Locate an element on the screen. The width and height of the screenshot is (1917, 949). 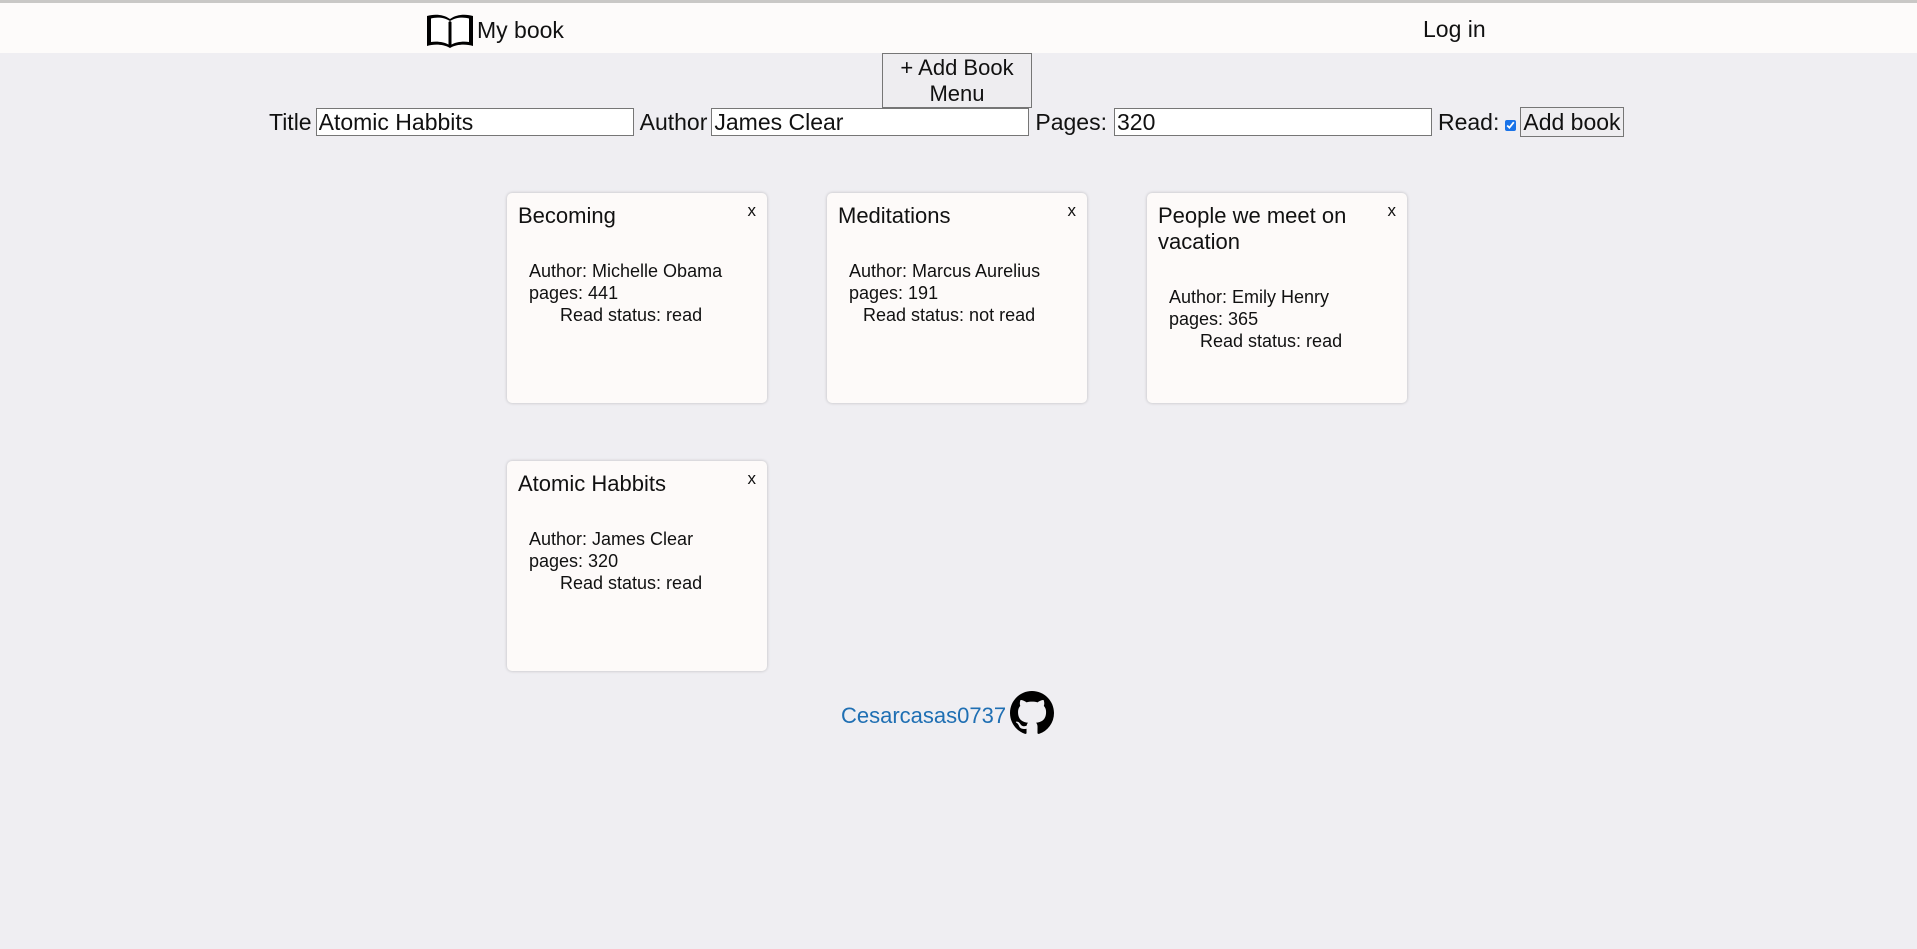
read-checkbox is located at coordinates (1511, 125).